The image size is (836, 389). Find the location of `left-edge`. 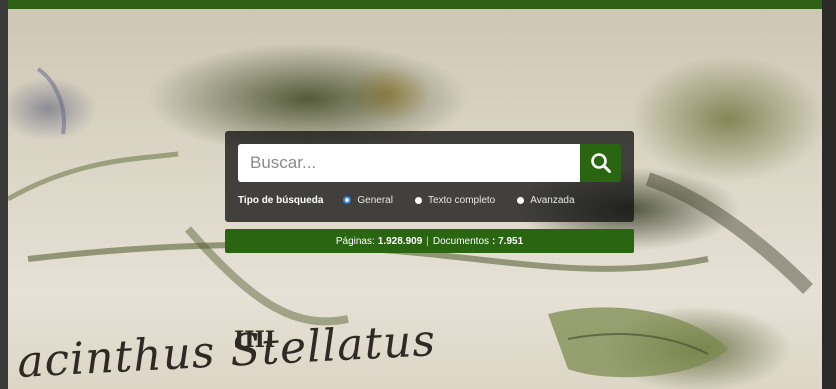

left-edge is located at coordinates (4, 194).